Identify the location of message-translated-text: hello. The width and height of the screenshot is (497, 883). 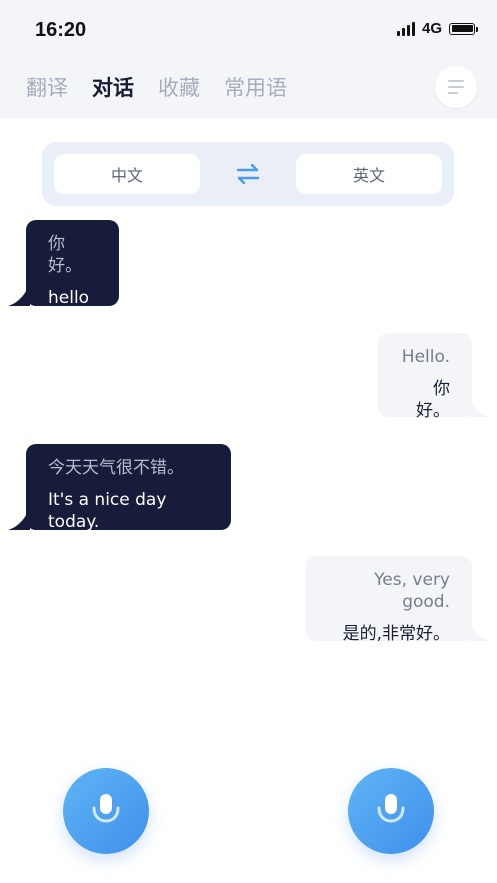
(69, 298).